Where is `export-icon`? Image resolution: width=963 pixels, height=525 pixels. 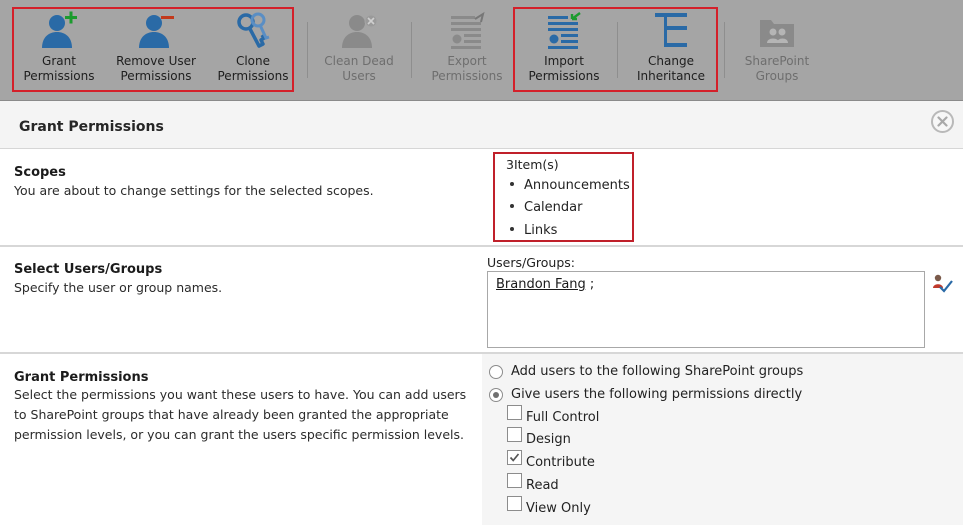
export-icon is located at coordinates (467, 31).